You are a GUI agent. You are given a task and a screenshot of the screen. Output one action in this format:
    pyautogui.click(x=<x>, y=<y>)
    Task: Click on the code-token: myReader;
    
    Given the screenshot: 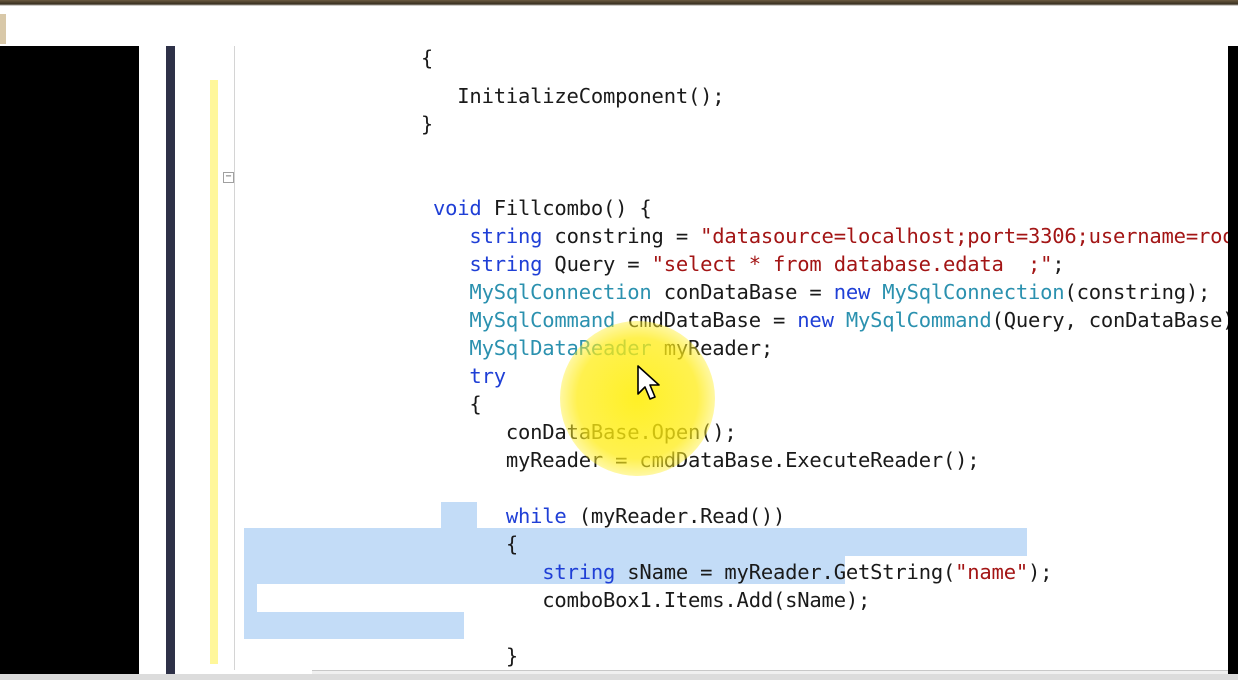 What is the action you would take?
    pyautogui.click(x=712, y=348)
    